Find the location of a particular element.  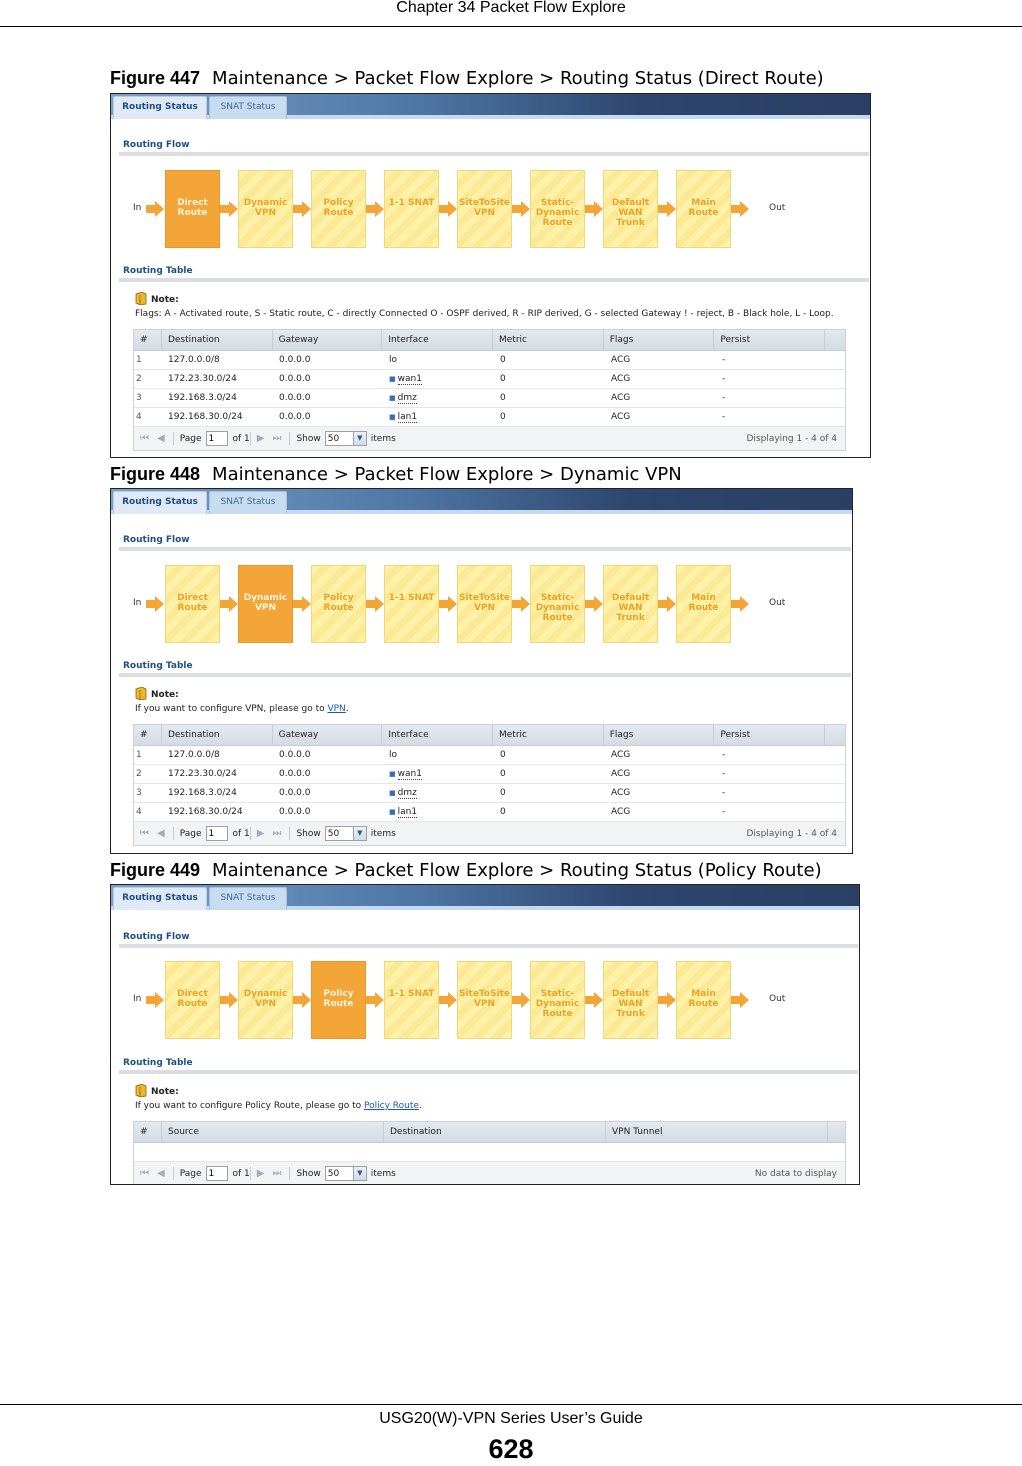

column-header-vpn-tunnel: VPN Tunnel is located at coordinates (717, 1132).